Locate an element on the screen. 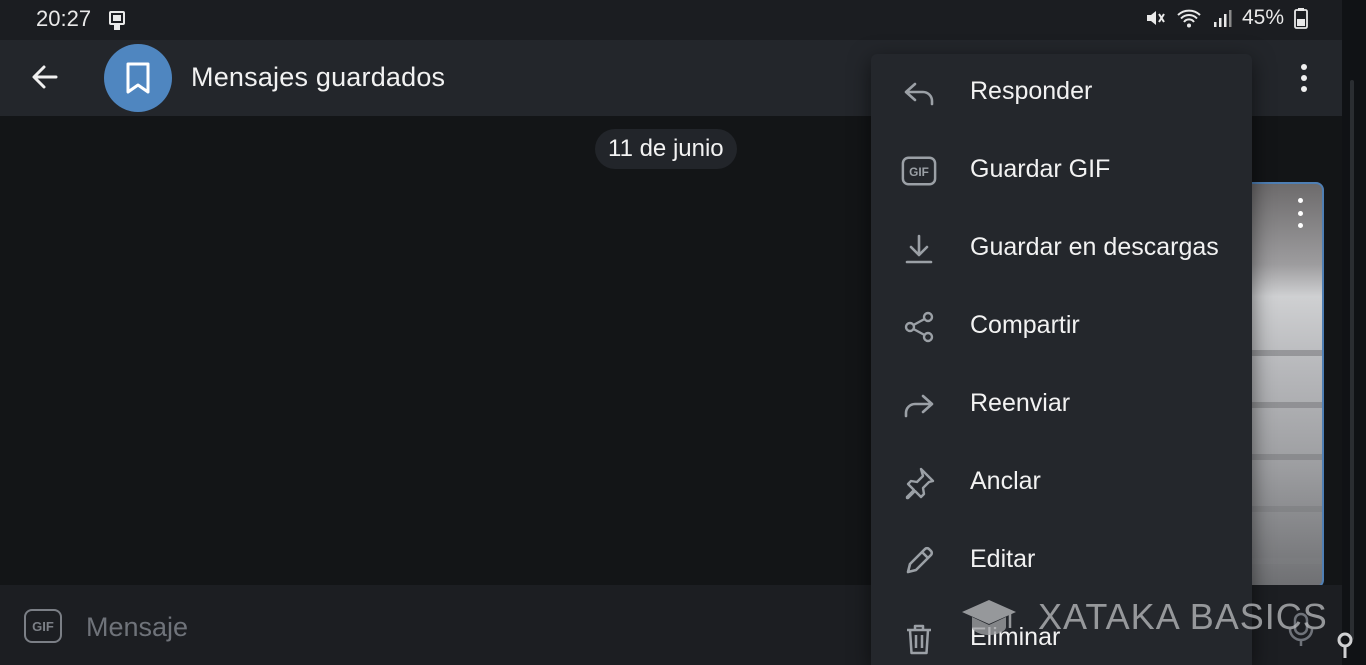 Image resolution: width=1366 pixels, height=665 pixels. mic-button is located at coordinates (1301, 630).